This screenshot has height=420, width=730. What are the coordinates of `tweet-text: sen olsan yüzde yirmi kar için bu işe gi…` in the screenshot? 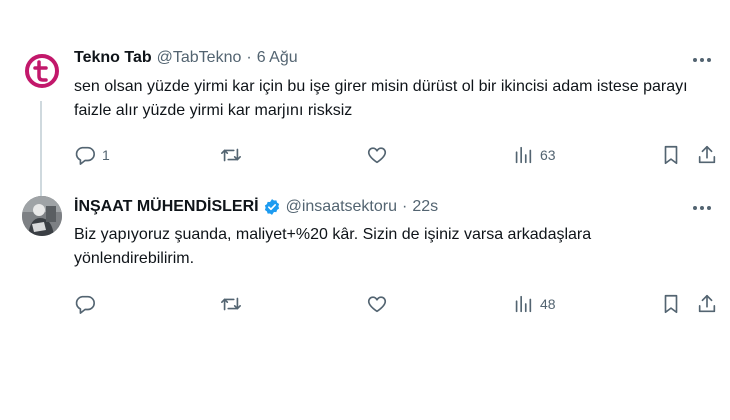 It's located at (381, 98).